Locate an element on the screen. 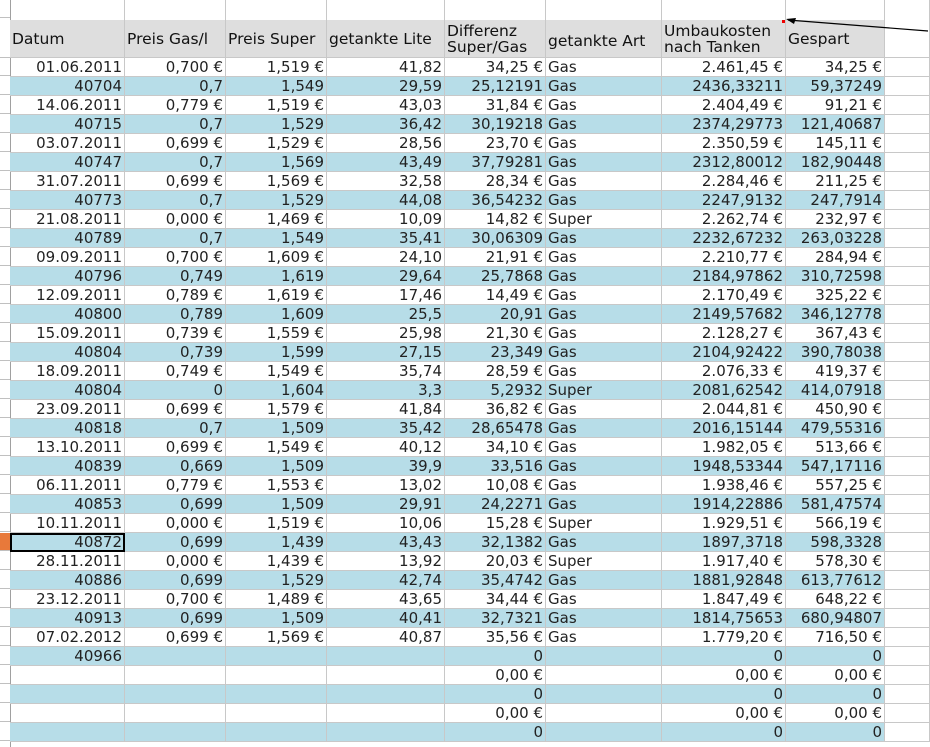  table-cell: 28,34 € is located at coordinates (495, 181).